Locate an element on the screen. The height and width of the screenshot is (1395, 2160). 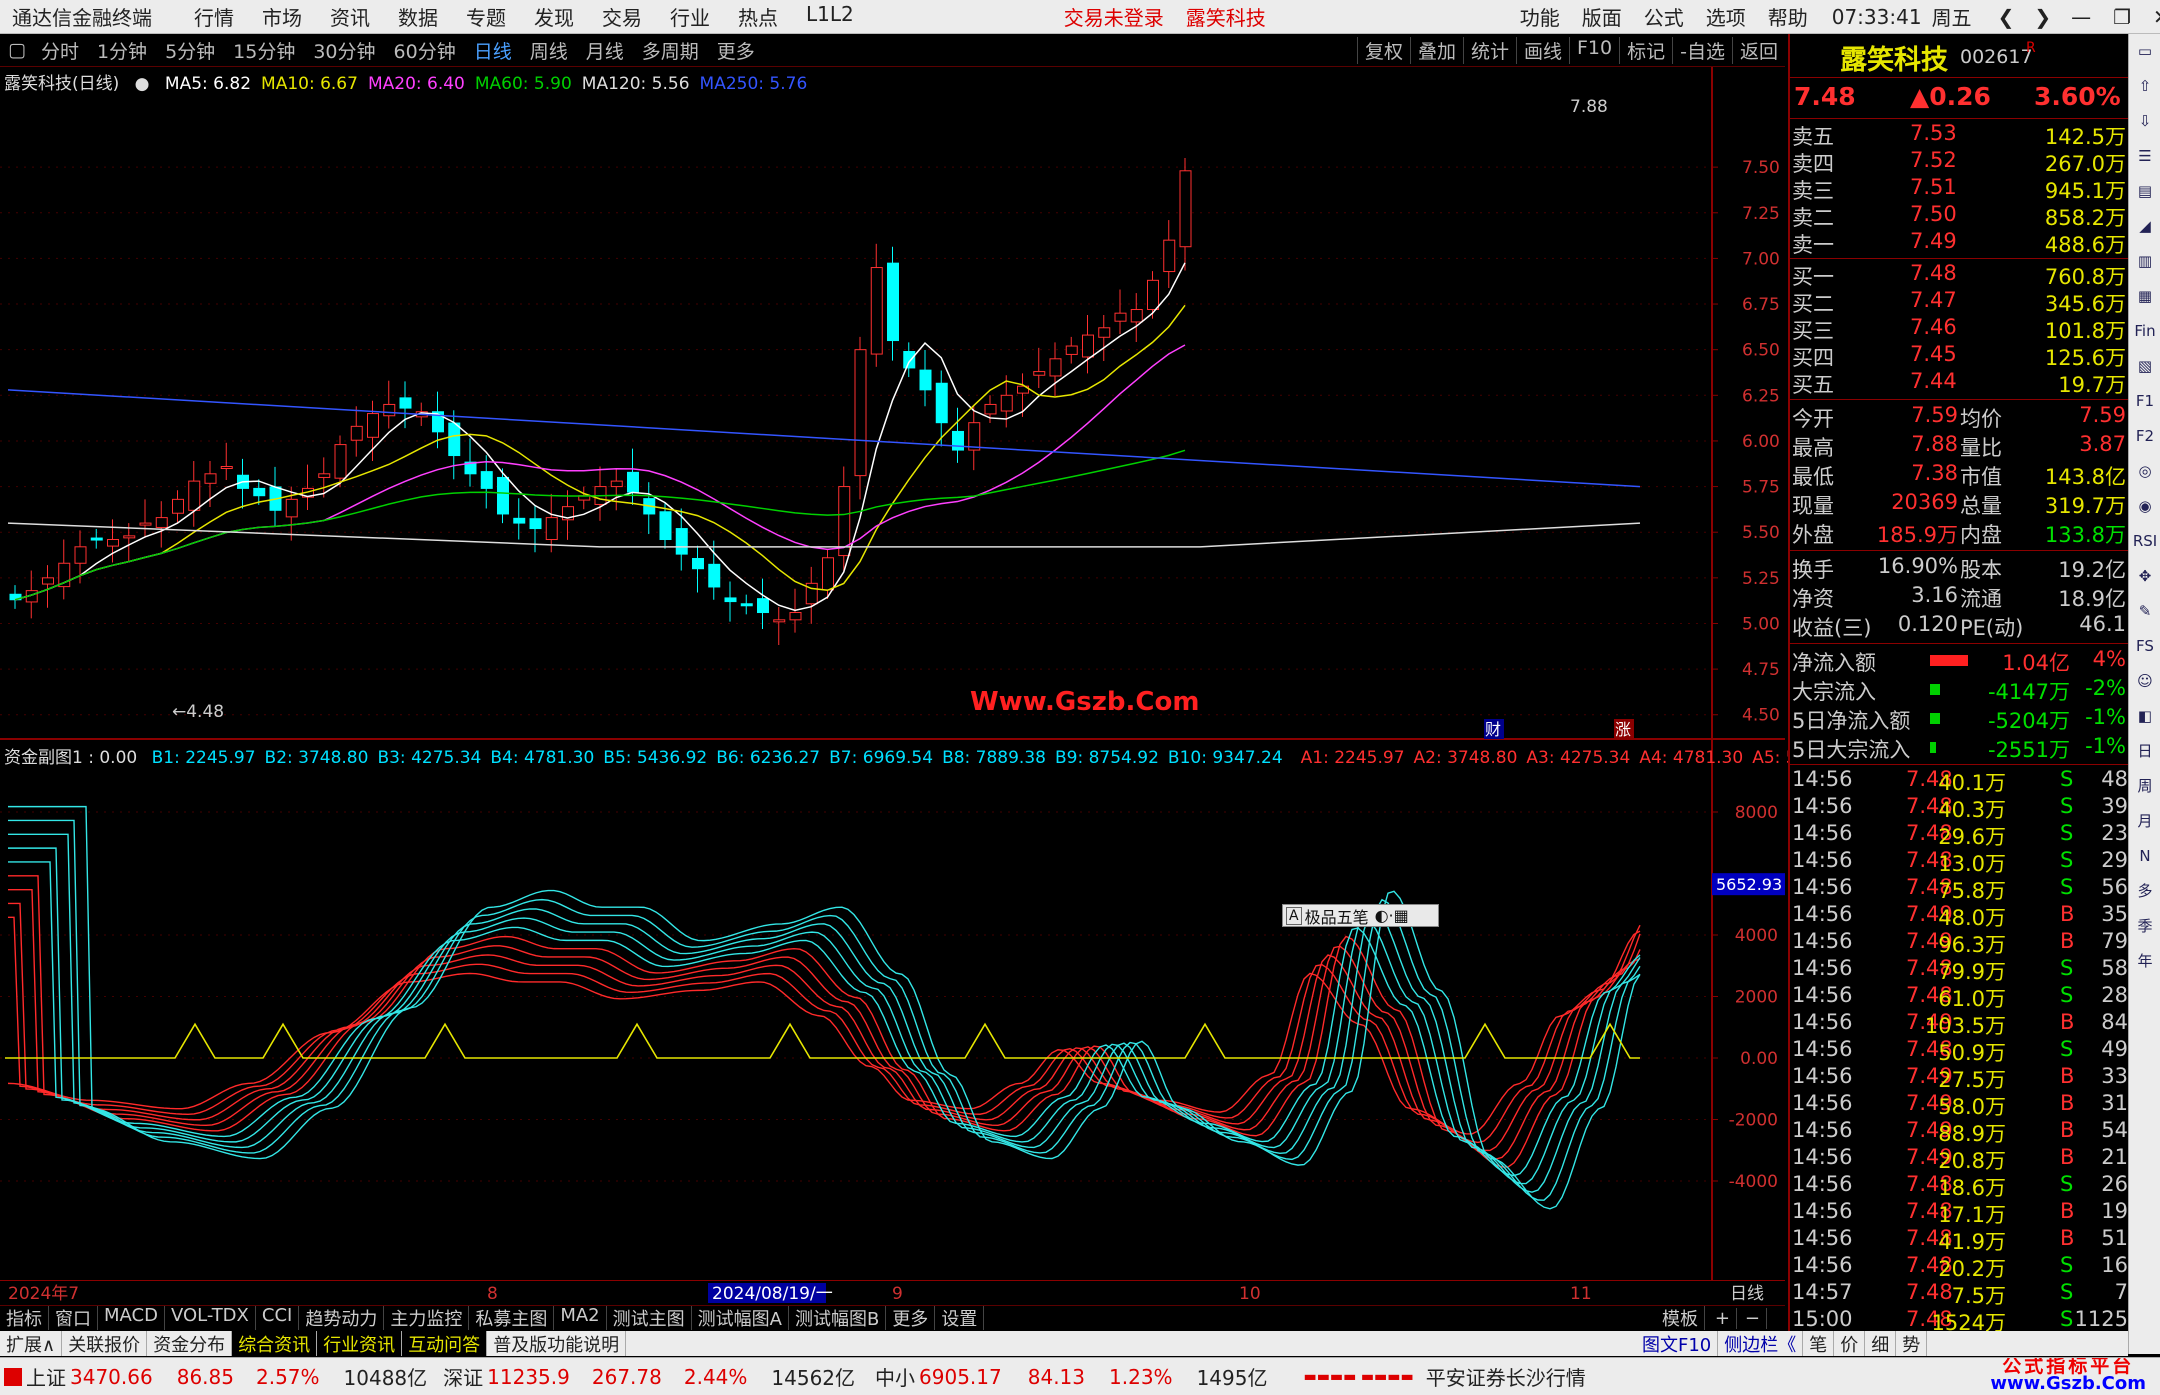
period-tab: 更多 is located at coordinates (736, 50).